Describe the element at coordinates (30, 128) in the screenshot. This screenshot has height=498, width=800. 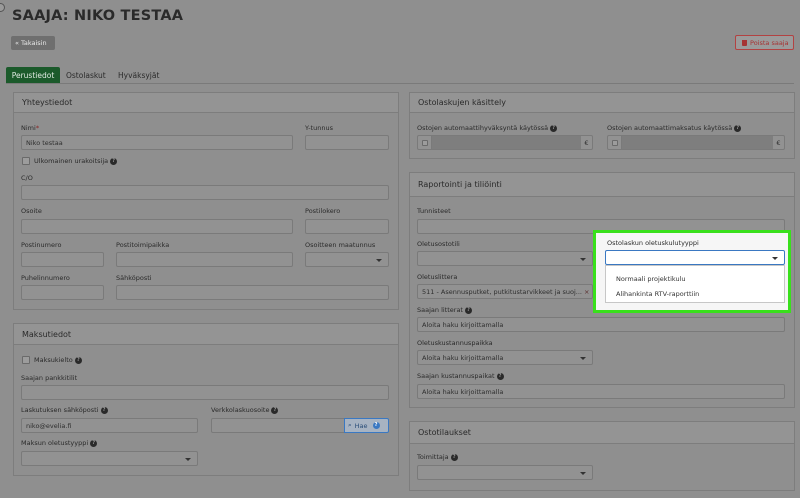
I see `nimi-label: Nimi*` at that location.